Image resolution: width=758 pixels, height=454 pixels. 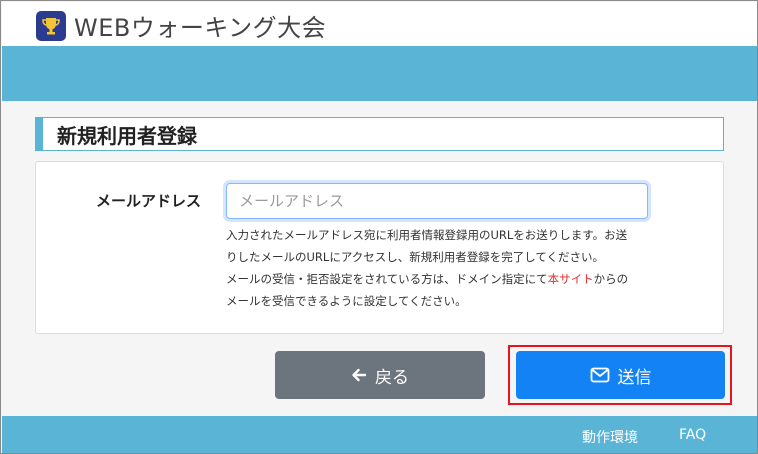 I want to click on send-button: 送信, so click(x=620, y=375).